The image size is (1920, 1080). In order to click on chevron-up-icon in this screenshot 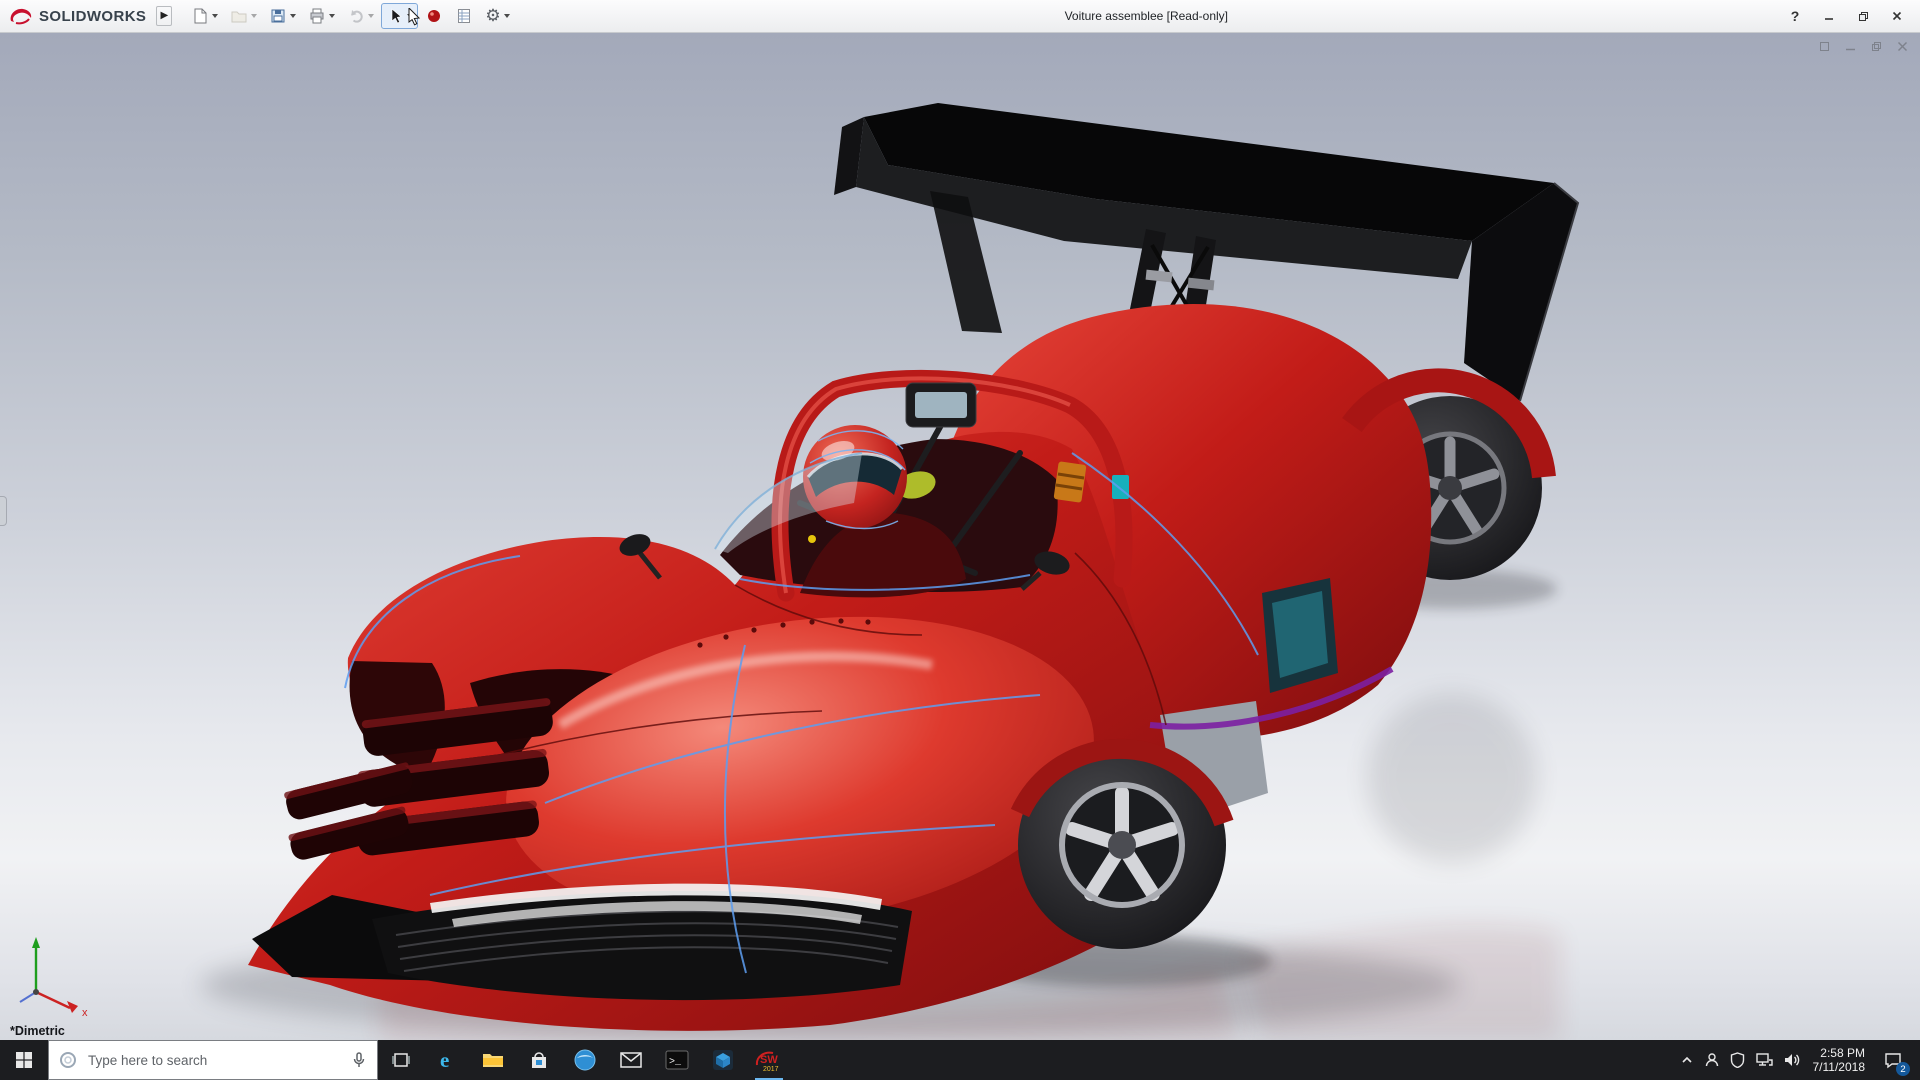, I will do `click(1686, 1059)`.